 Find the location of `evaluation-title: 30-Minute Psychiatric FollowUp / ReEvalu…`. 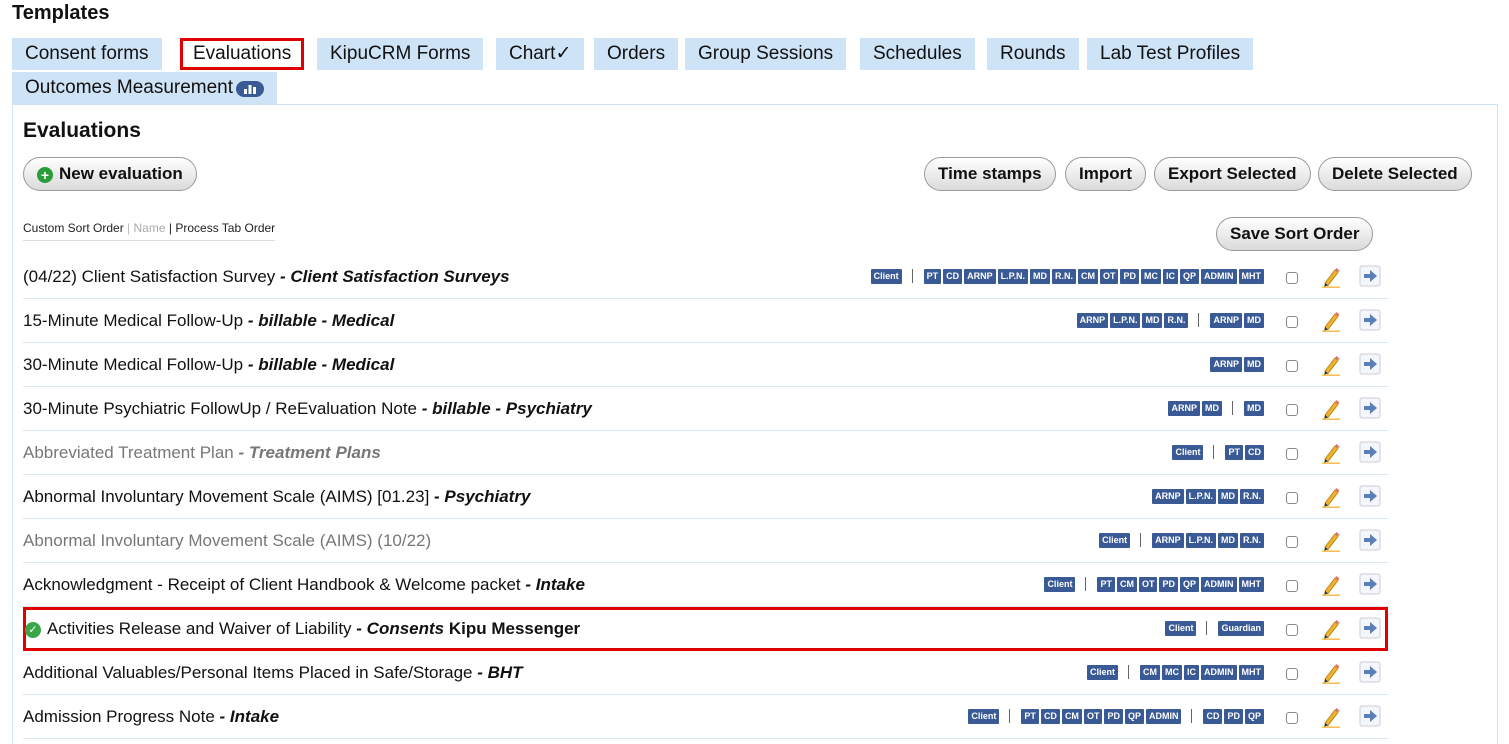

evaluation-title: 30-Minute Psychiatric FollowUp / ReEvalu… is located at coordinates (307, 409).